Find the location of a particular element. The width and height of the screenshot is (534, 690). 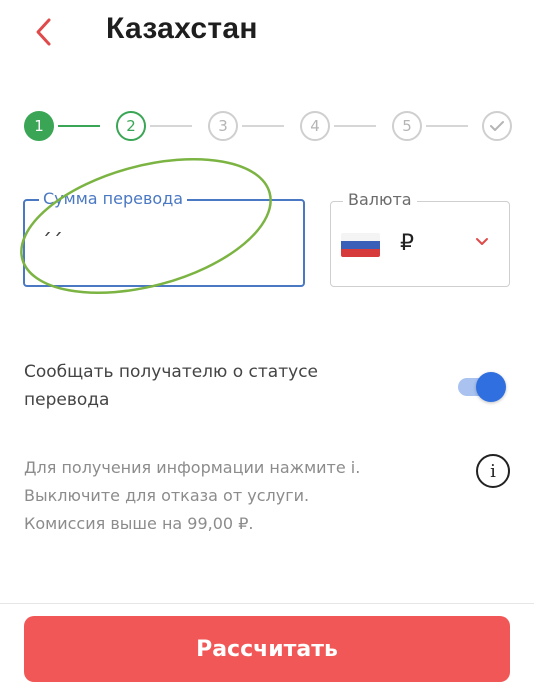

step-5: 5 is located at coordinates (407, 126).